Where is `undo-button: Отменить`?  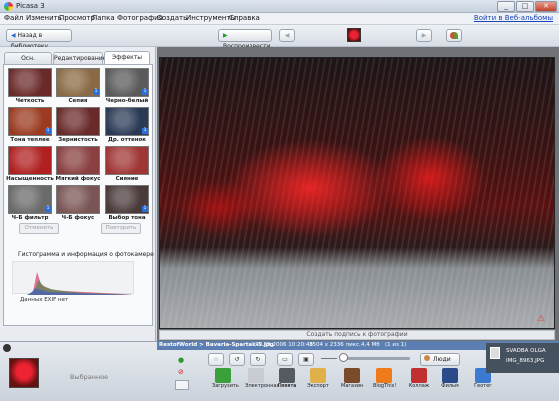 undo-button: Отменить is located at coordinates (39, 228).